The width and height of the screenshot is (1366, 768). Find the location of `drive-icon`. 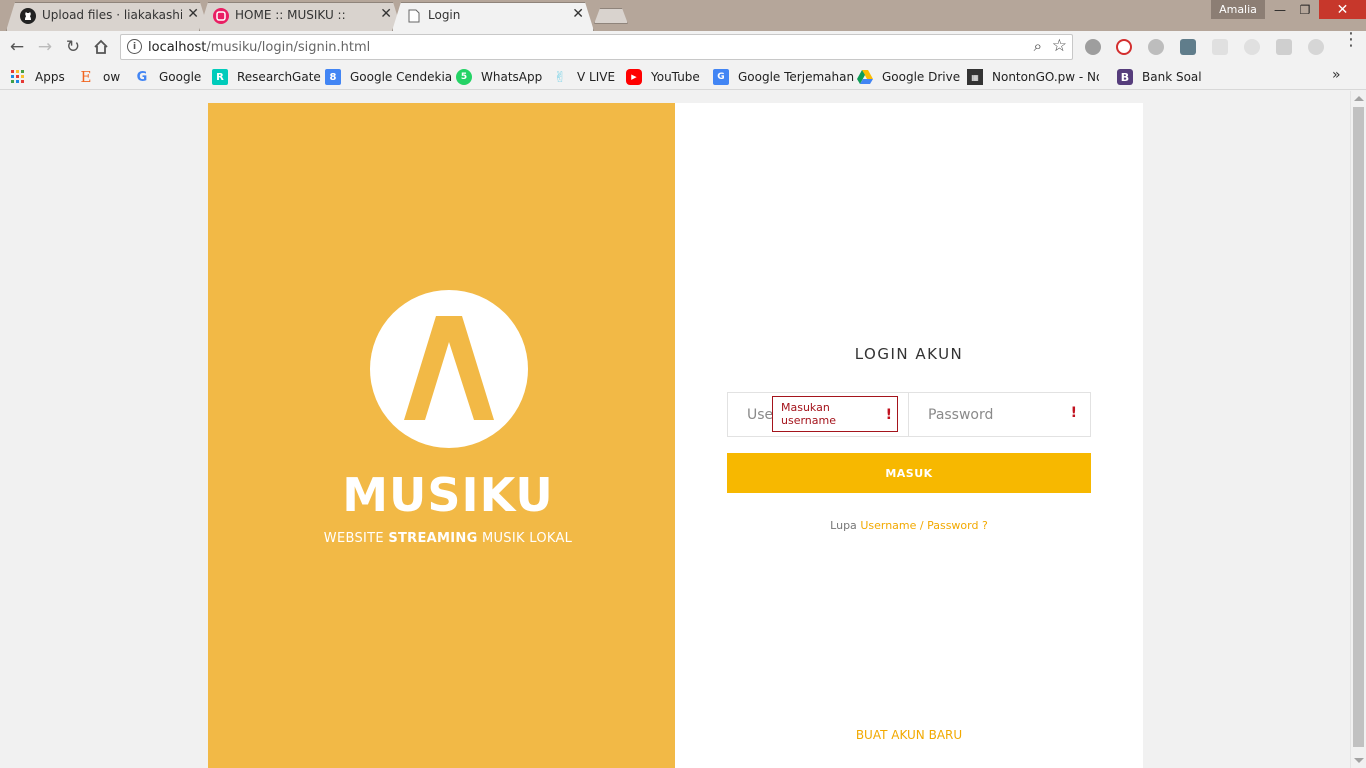

drive-icon is located at coordinates (865, 77).